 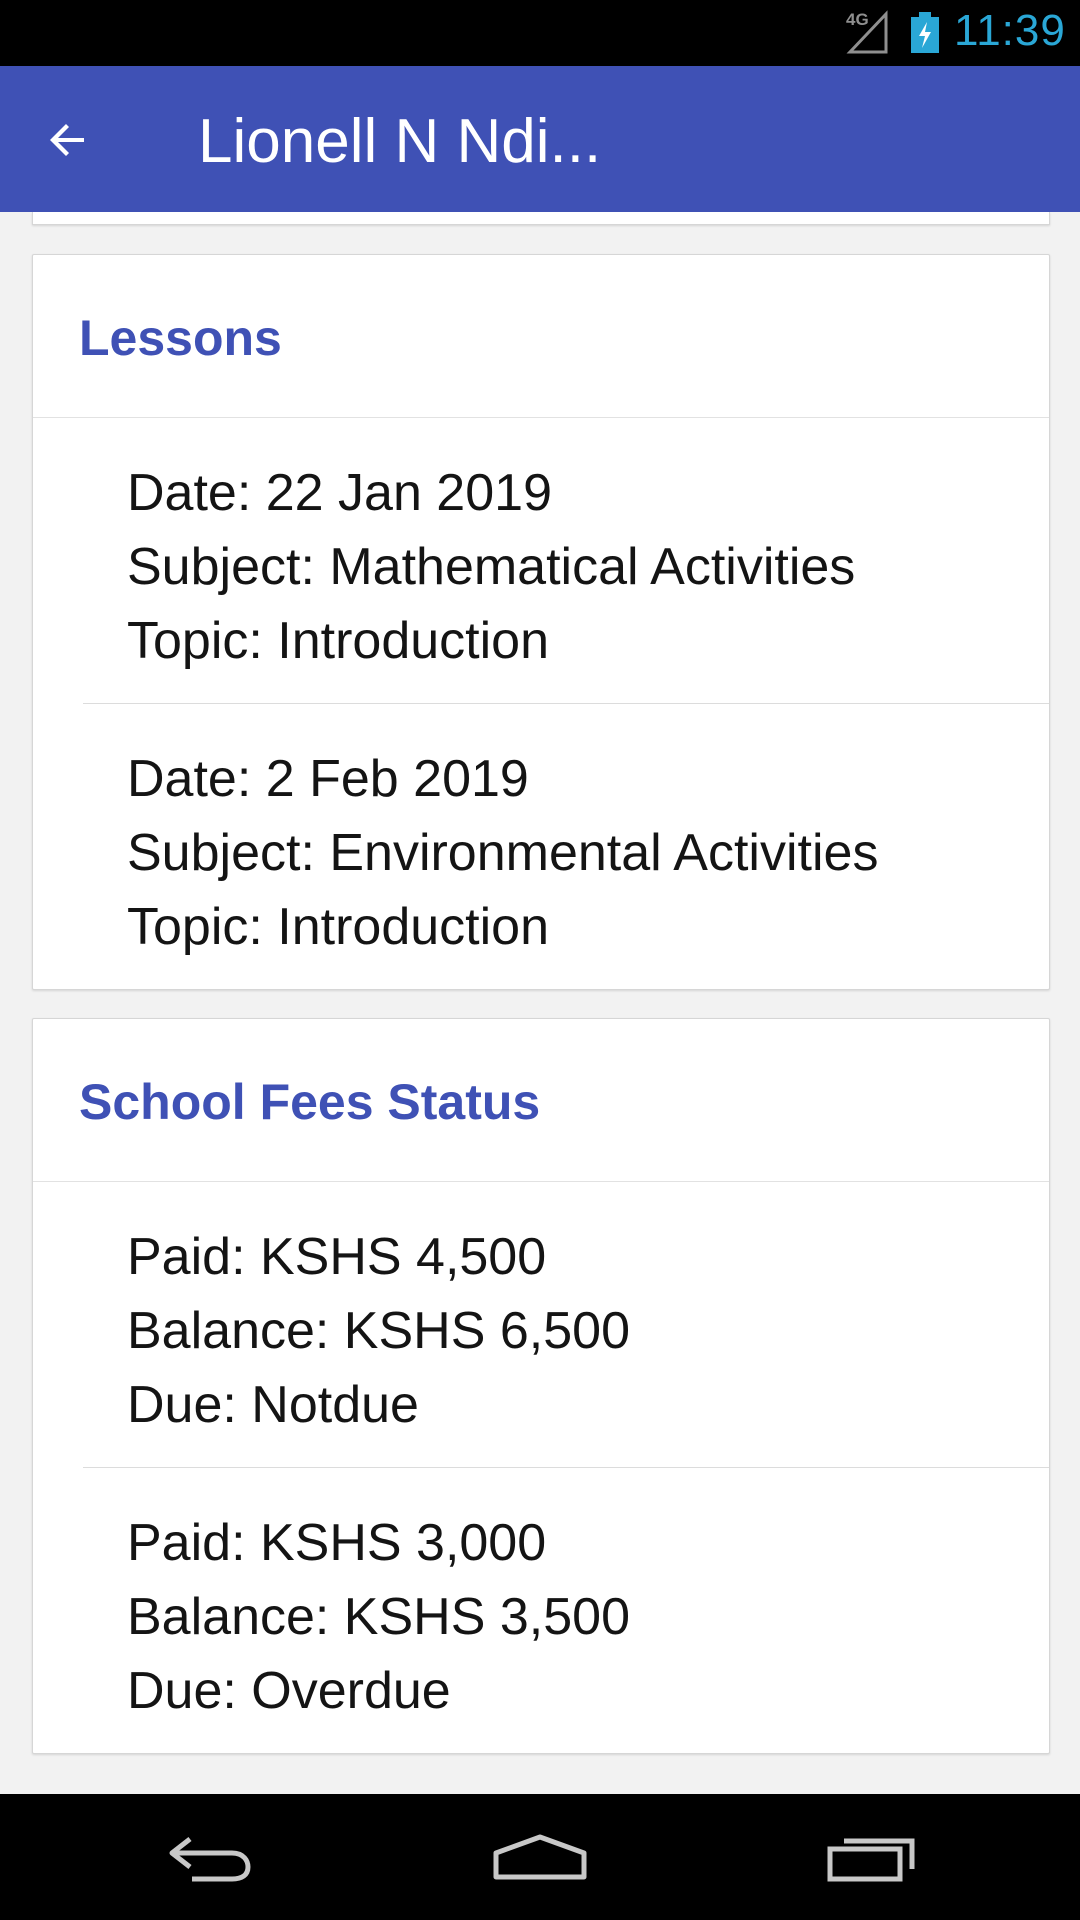 I want to click on back-nav-icon, so click(x=210, y=1859).